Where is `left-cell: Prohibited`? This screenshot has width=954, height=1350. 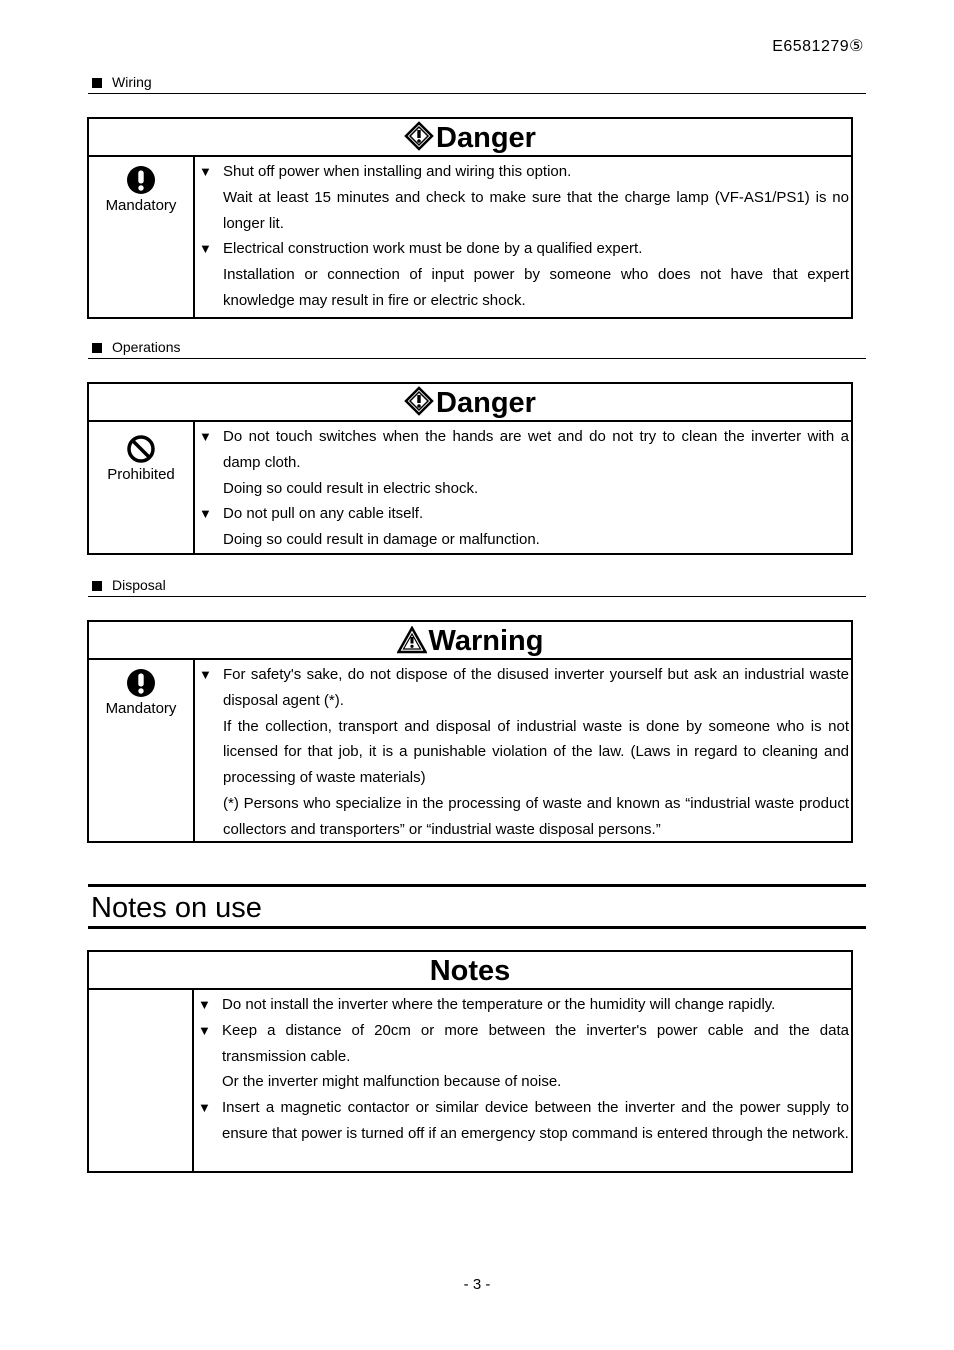
left-cell: Prohibited is located at coordinates (142, 487).